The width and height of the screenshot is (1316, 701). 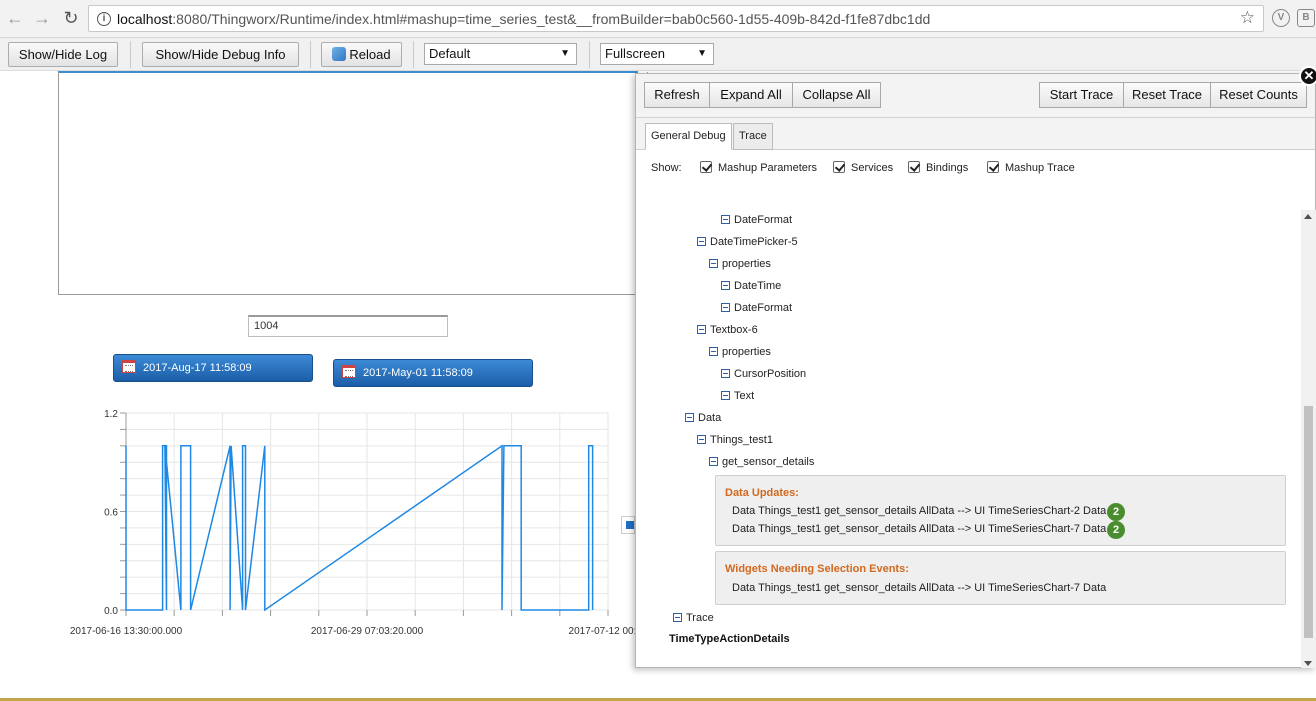 What do you see at coordinates (700, 618) in the screenshot?
I see `tree-node-label: Trace` at bounding box center [700, 618].